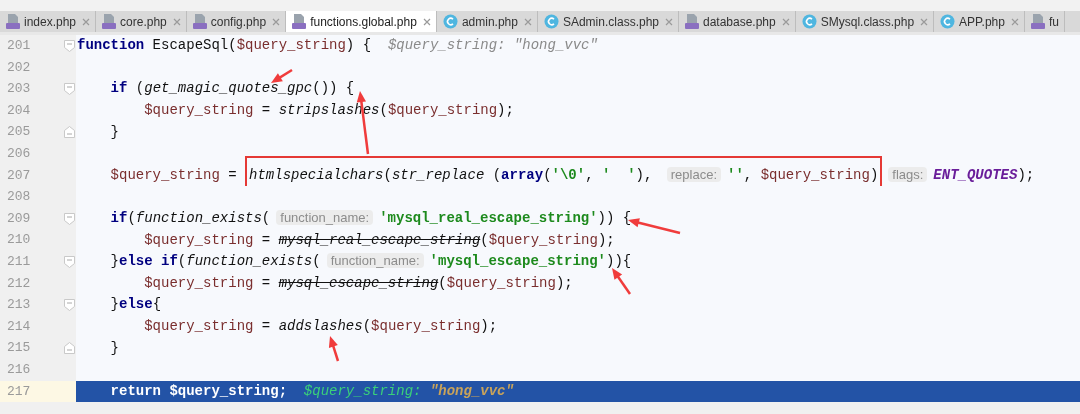 The height and width of the screenshot is (414, 1080). I want to click on code-text: htmlspecialchars(str_replace (array('\0', ' '), replace: '', $query_string), so click(564, 174).